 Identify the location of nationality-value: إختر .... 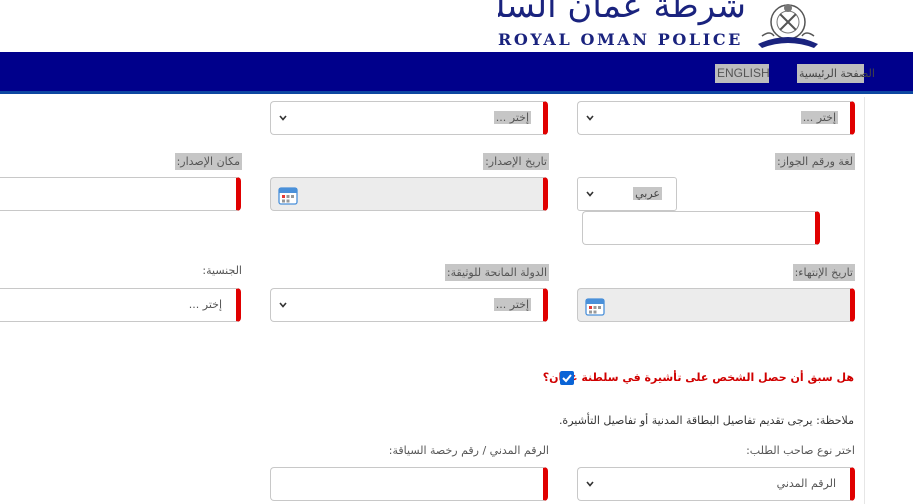
(205, 304).